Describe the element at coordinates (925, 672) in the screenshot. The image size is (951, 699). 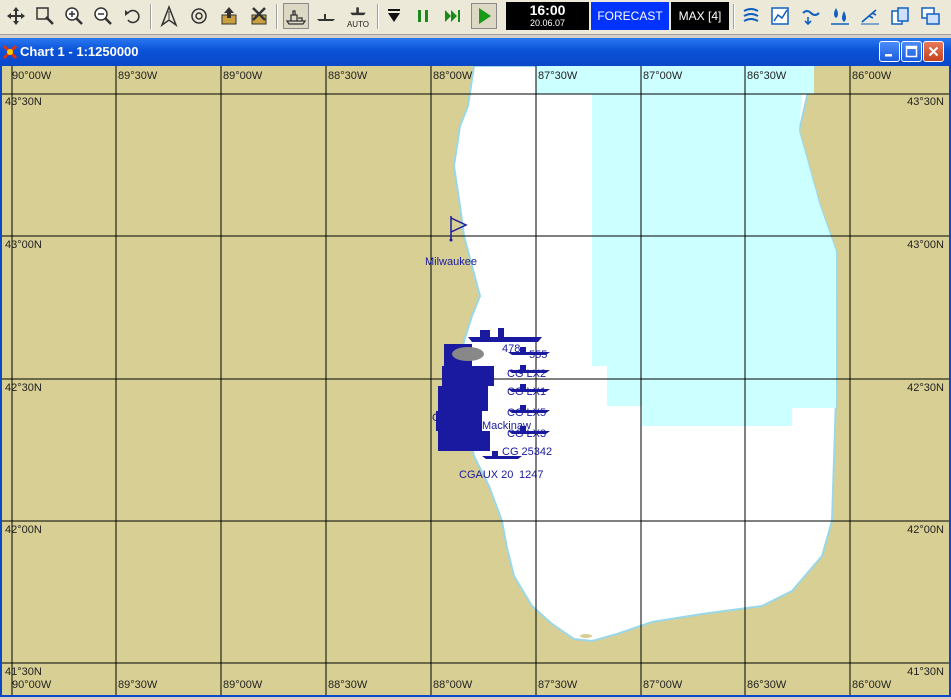
I see `lat-label-right: 41°30N` at that location.